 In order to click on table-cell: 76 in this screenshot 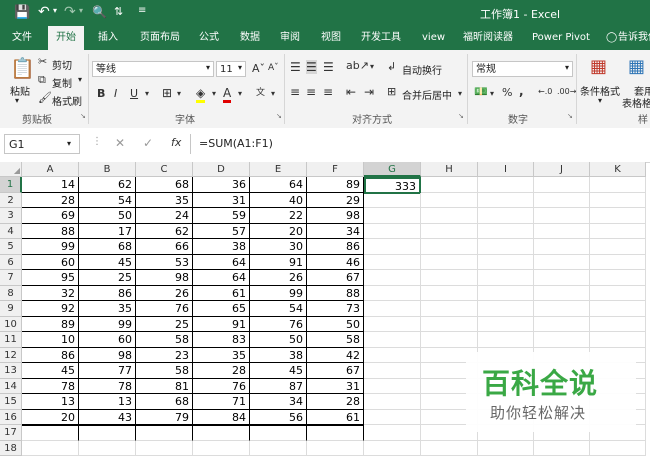, I will do `click(221, 387)`.